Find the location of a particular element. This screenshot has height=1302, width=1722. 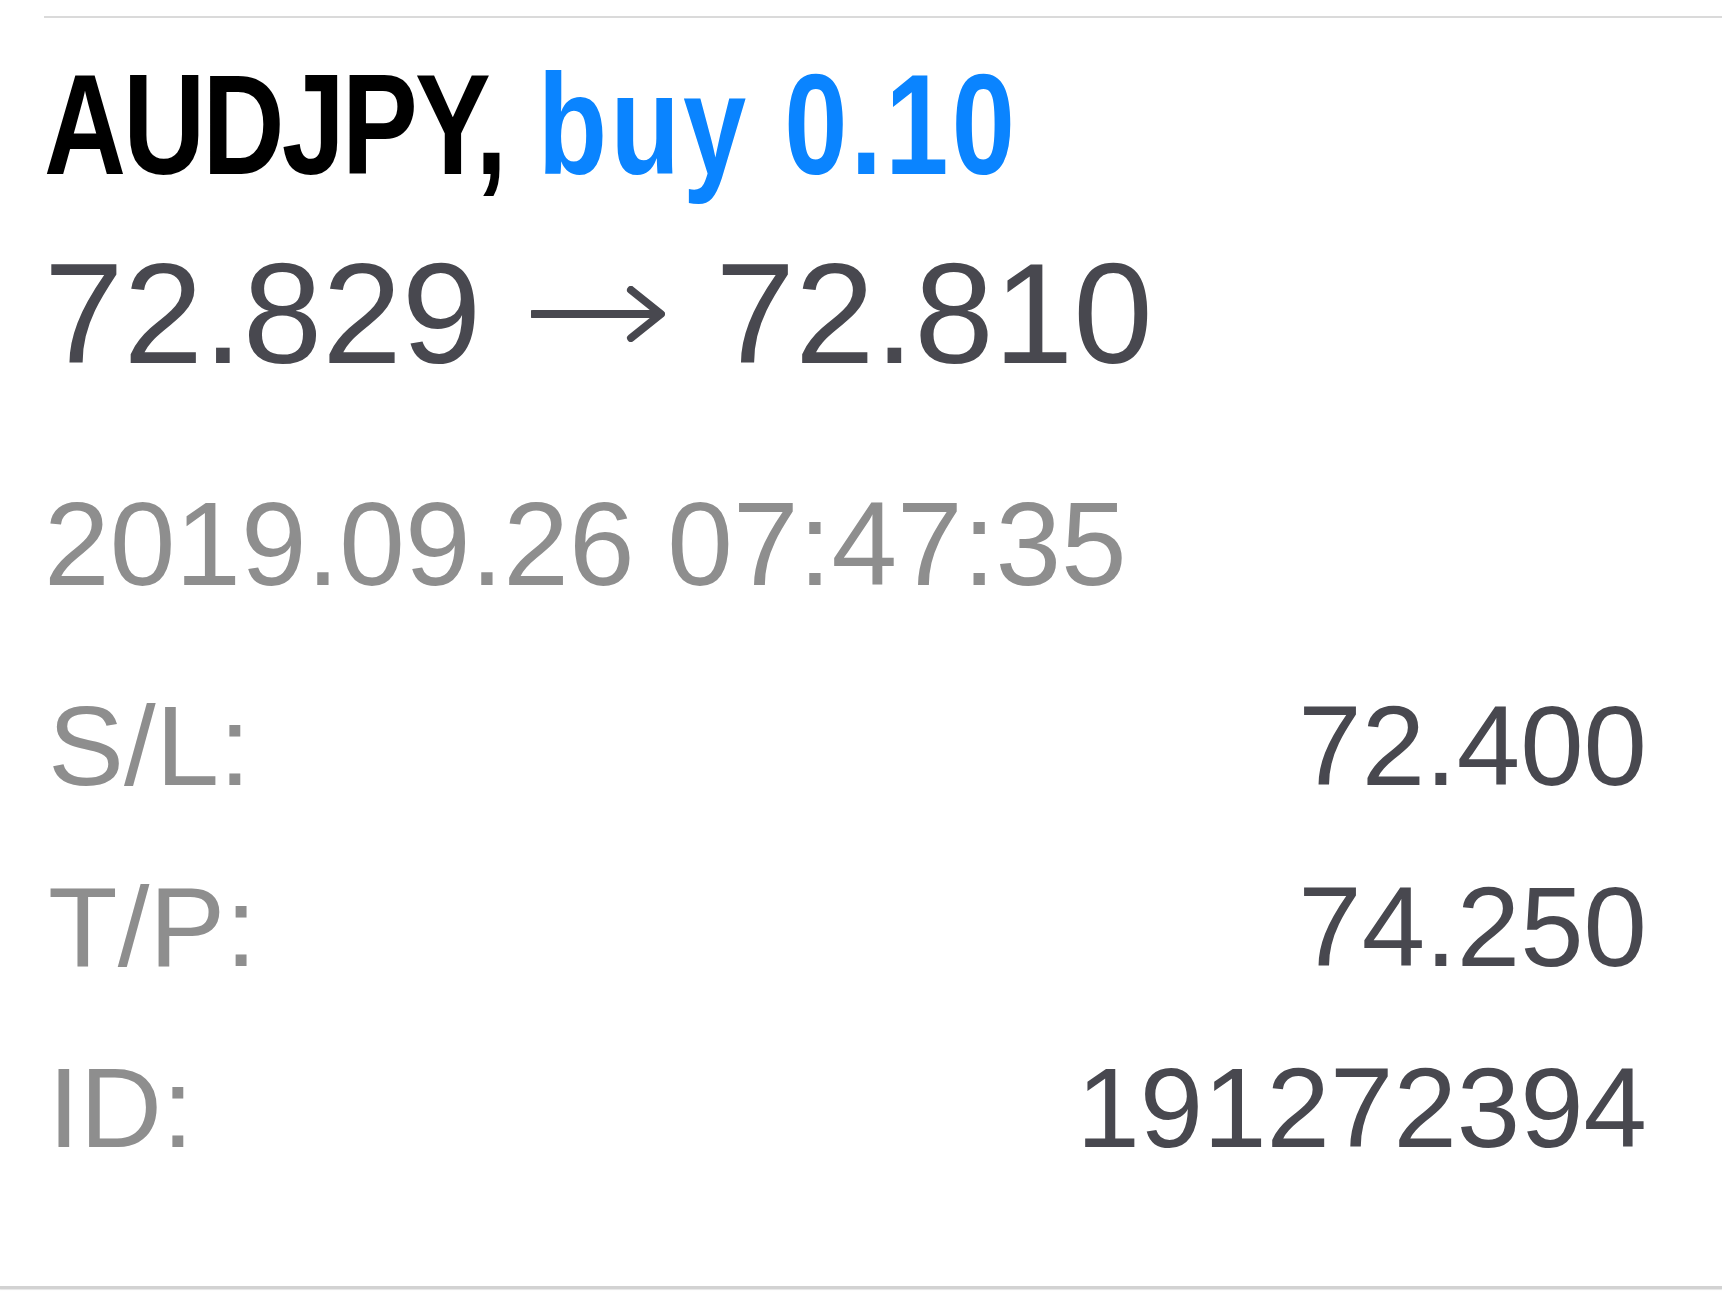

open-price-text: 72.829 is located at coordinates (263, 314).